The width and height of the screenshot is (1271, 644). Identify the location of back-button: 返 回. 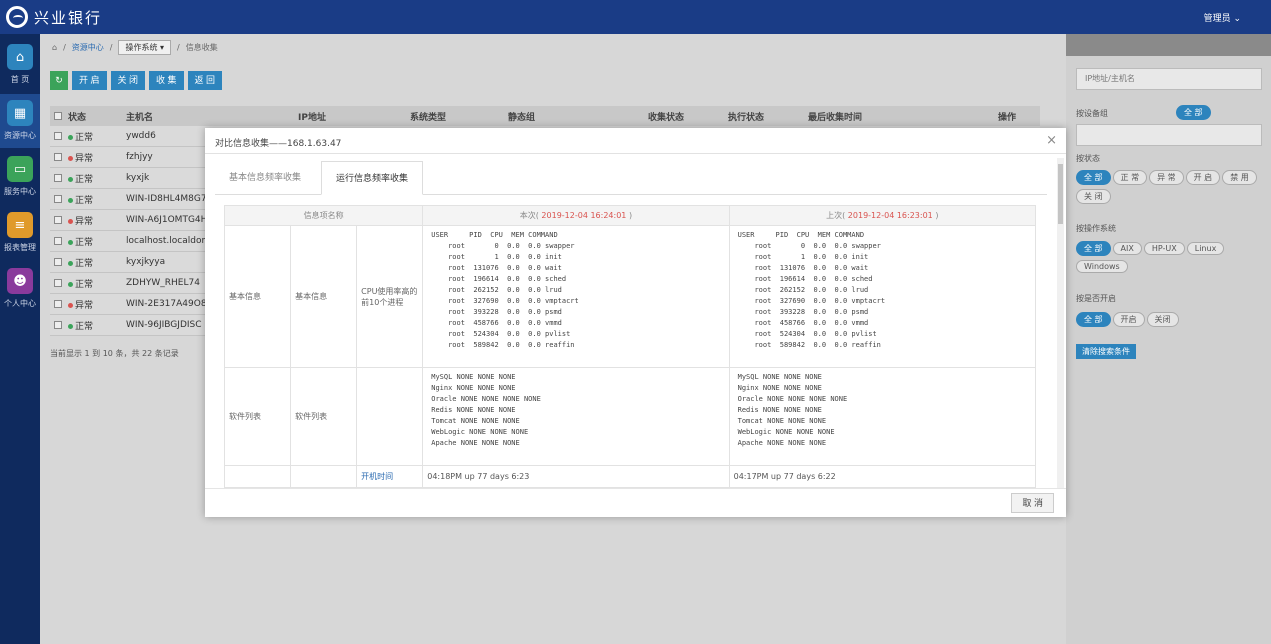
(205, 80).